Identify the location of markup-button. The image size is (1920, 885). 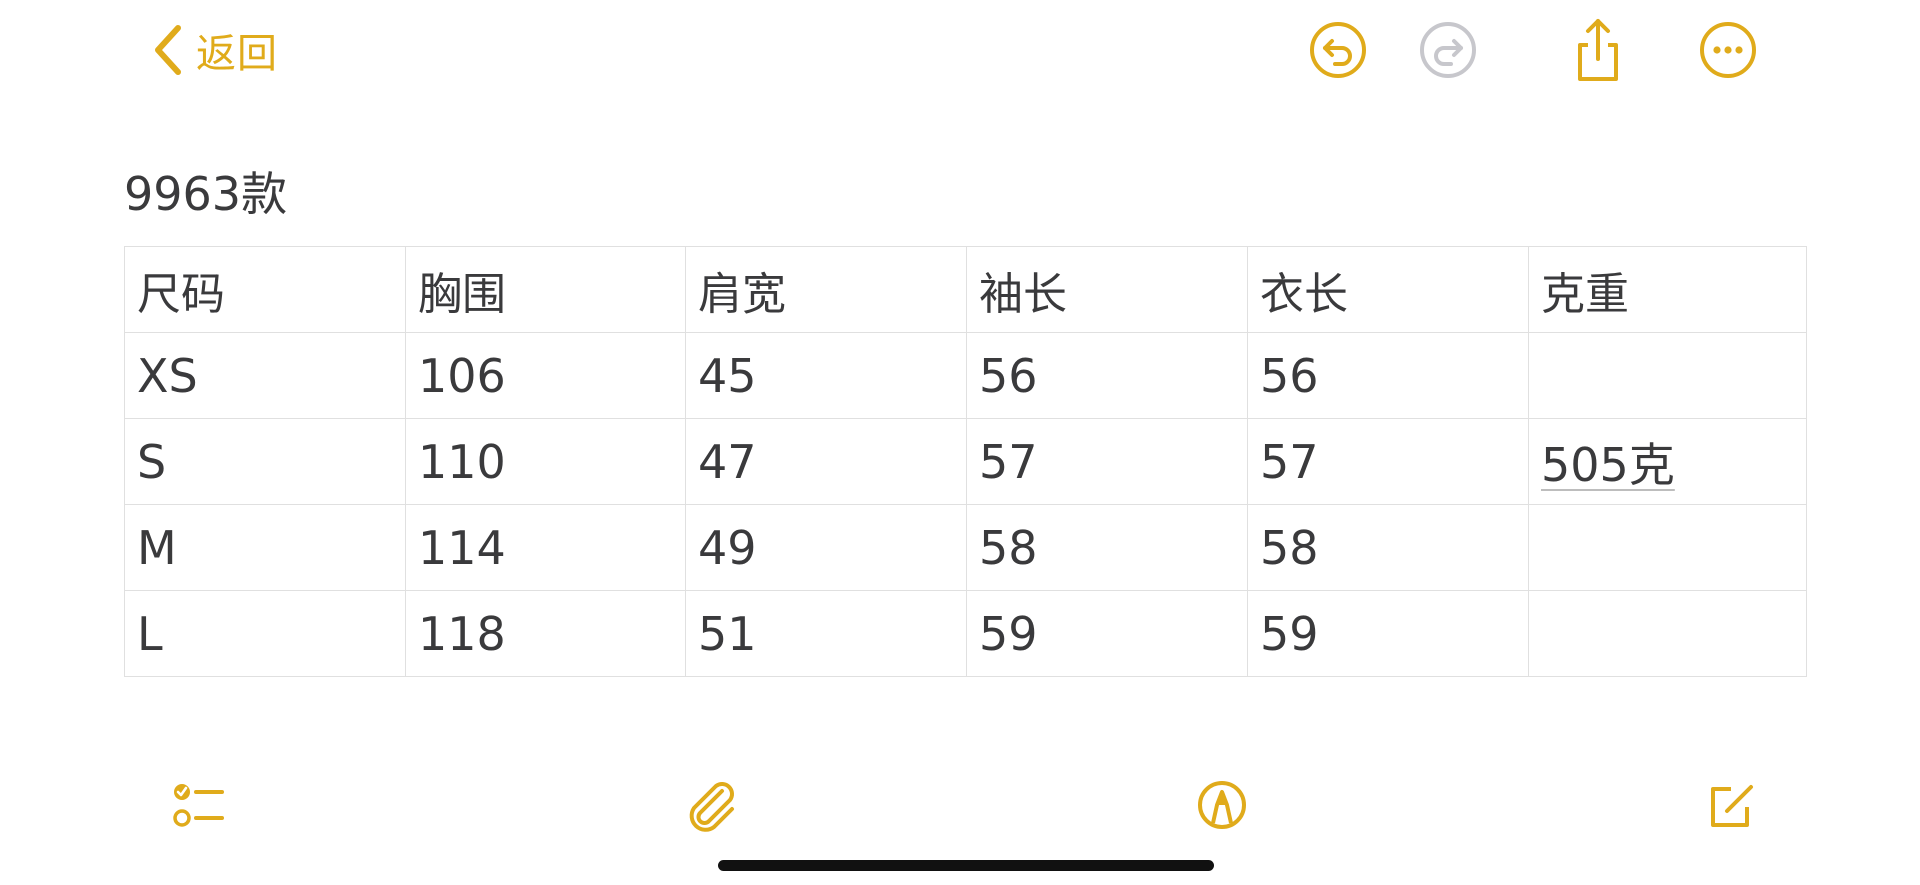
(1222, 805).